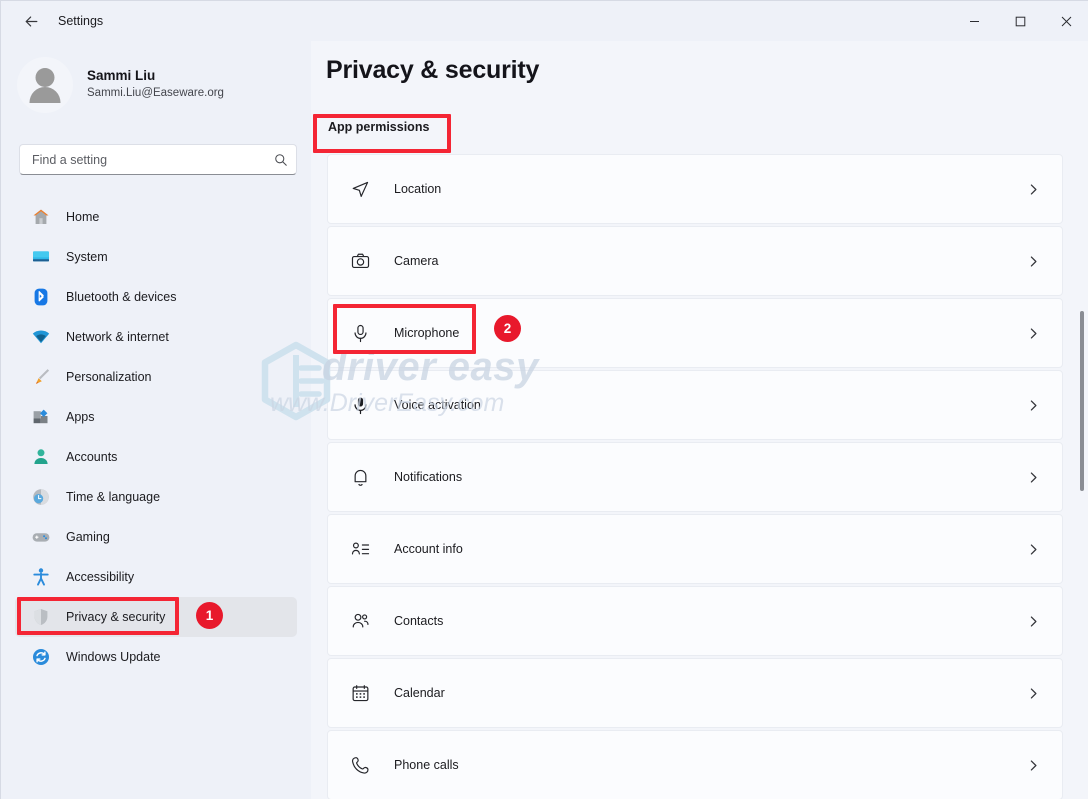 The width and height of the screenshot is (1088, 799). What do you see at coordinates (1082, 401) in the screenshot?
I see `vertical-scrollbar` at bounding box center [1082, 401].